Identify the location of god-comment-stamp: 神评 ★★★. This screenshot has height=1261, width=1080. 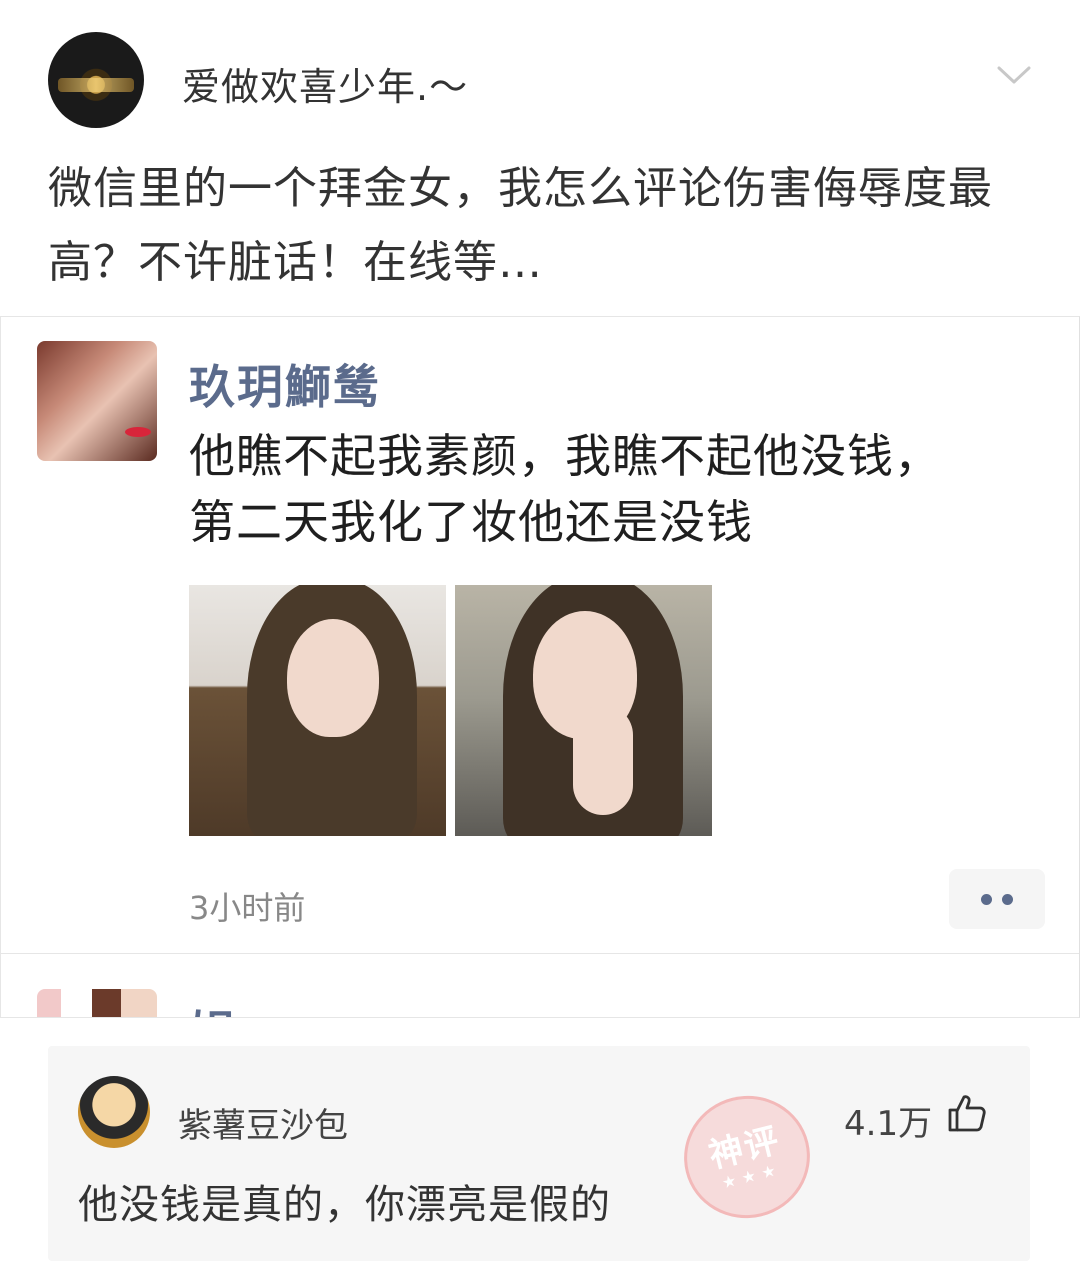
(747, 1157).